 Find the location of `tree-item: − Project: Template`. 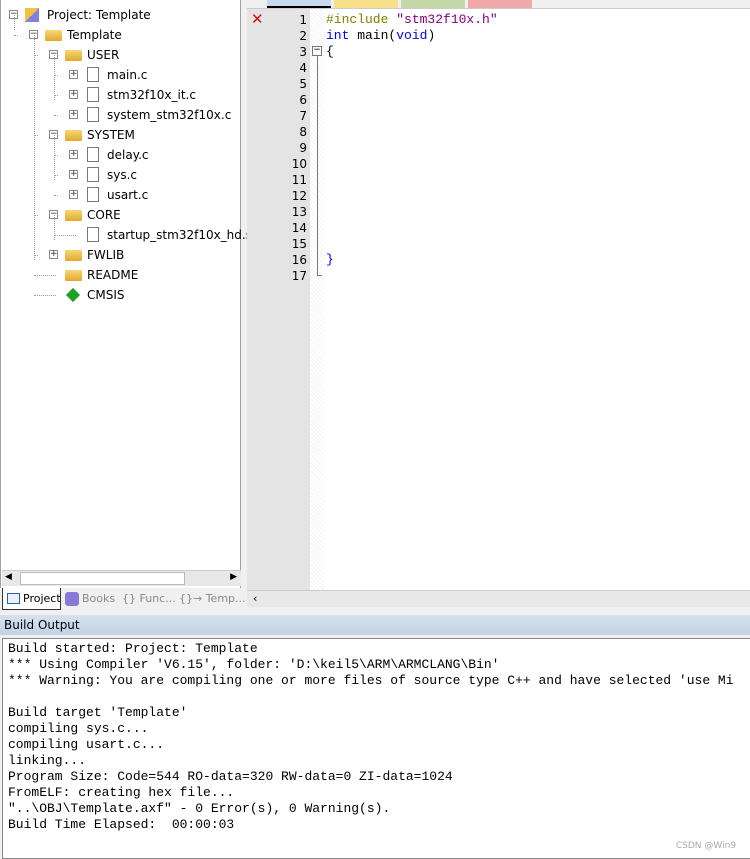

tree-item: − Project: Template is located at coordinates (120, 15).